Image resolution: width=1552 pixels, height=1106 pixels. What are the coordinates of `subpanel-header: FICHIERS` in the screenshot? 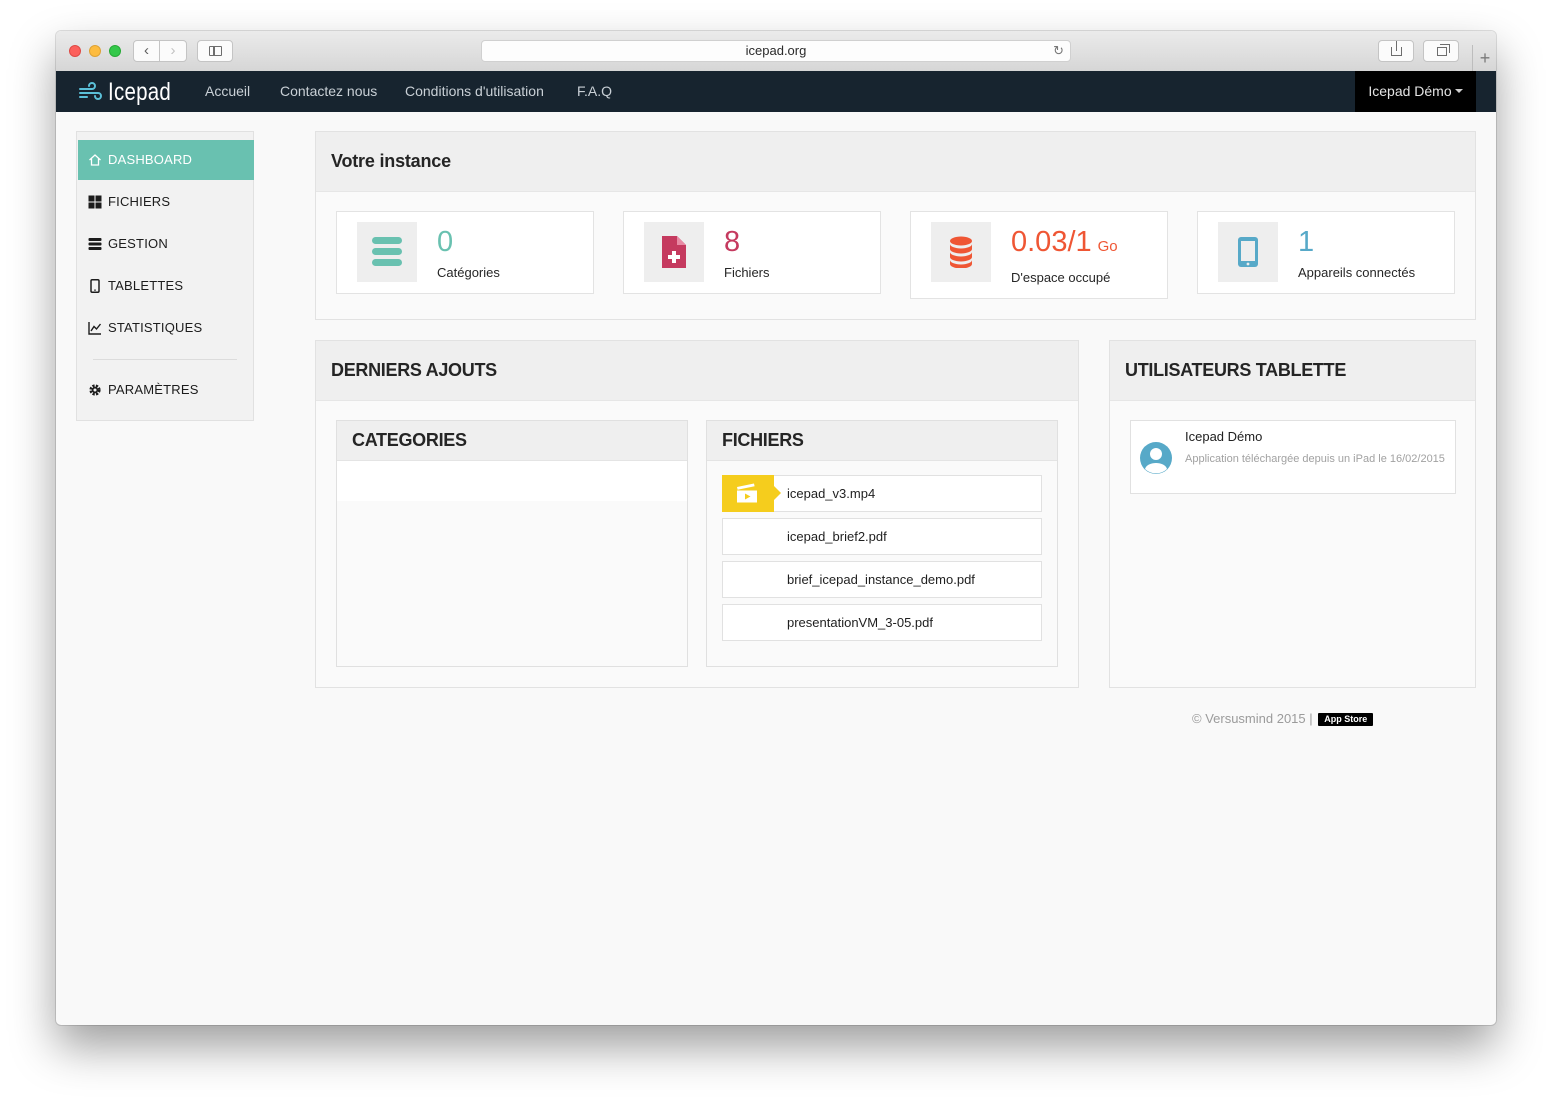 It's located at (882, 441).